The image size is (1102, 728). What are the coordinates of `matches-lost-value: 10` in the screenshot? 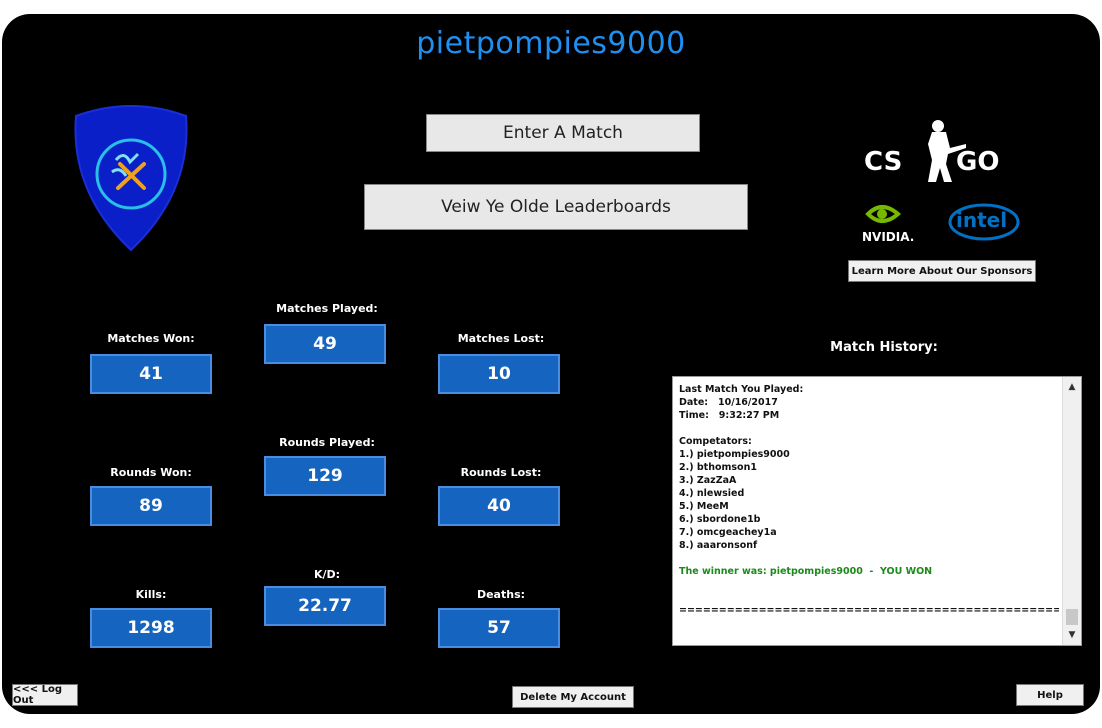 It's located at (499, 374).